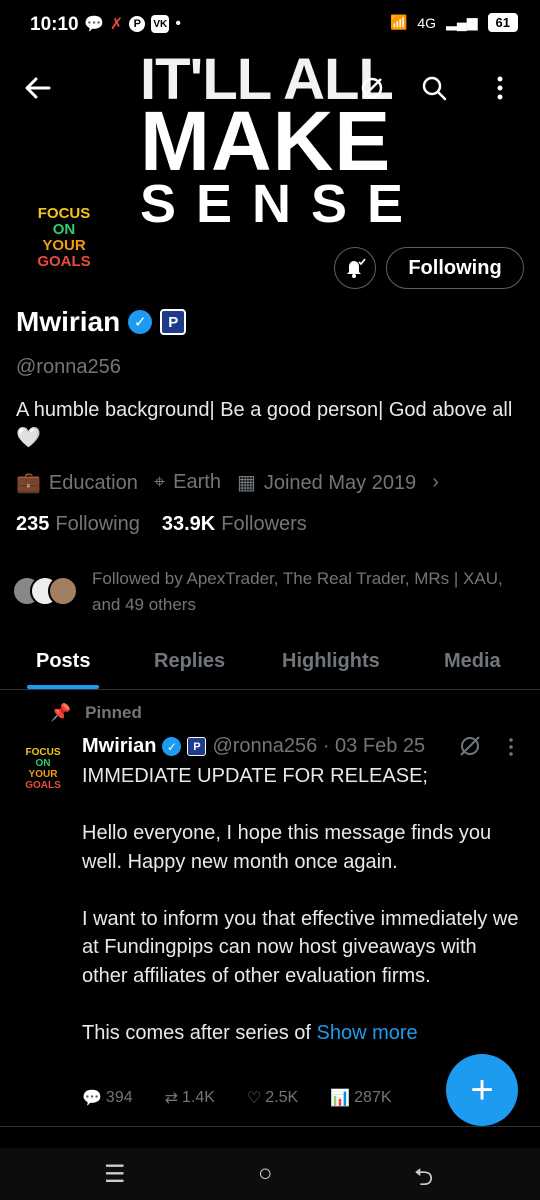 Image resolution: width=540 pixels, height=1200 pixels. I want to click on grok-post-button, so click(470, 748).